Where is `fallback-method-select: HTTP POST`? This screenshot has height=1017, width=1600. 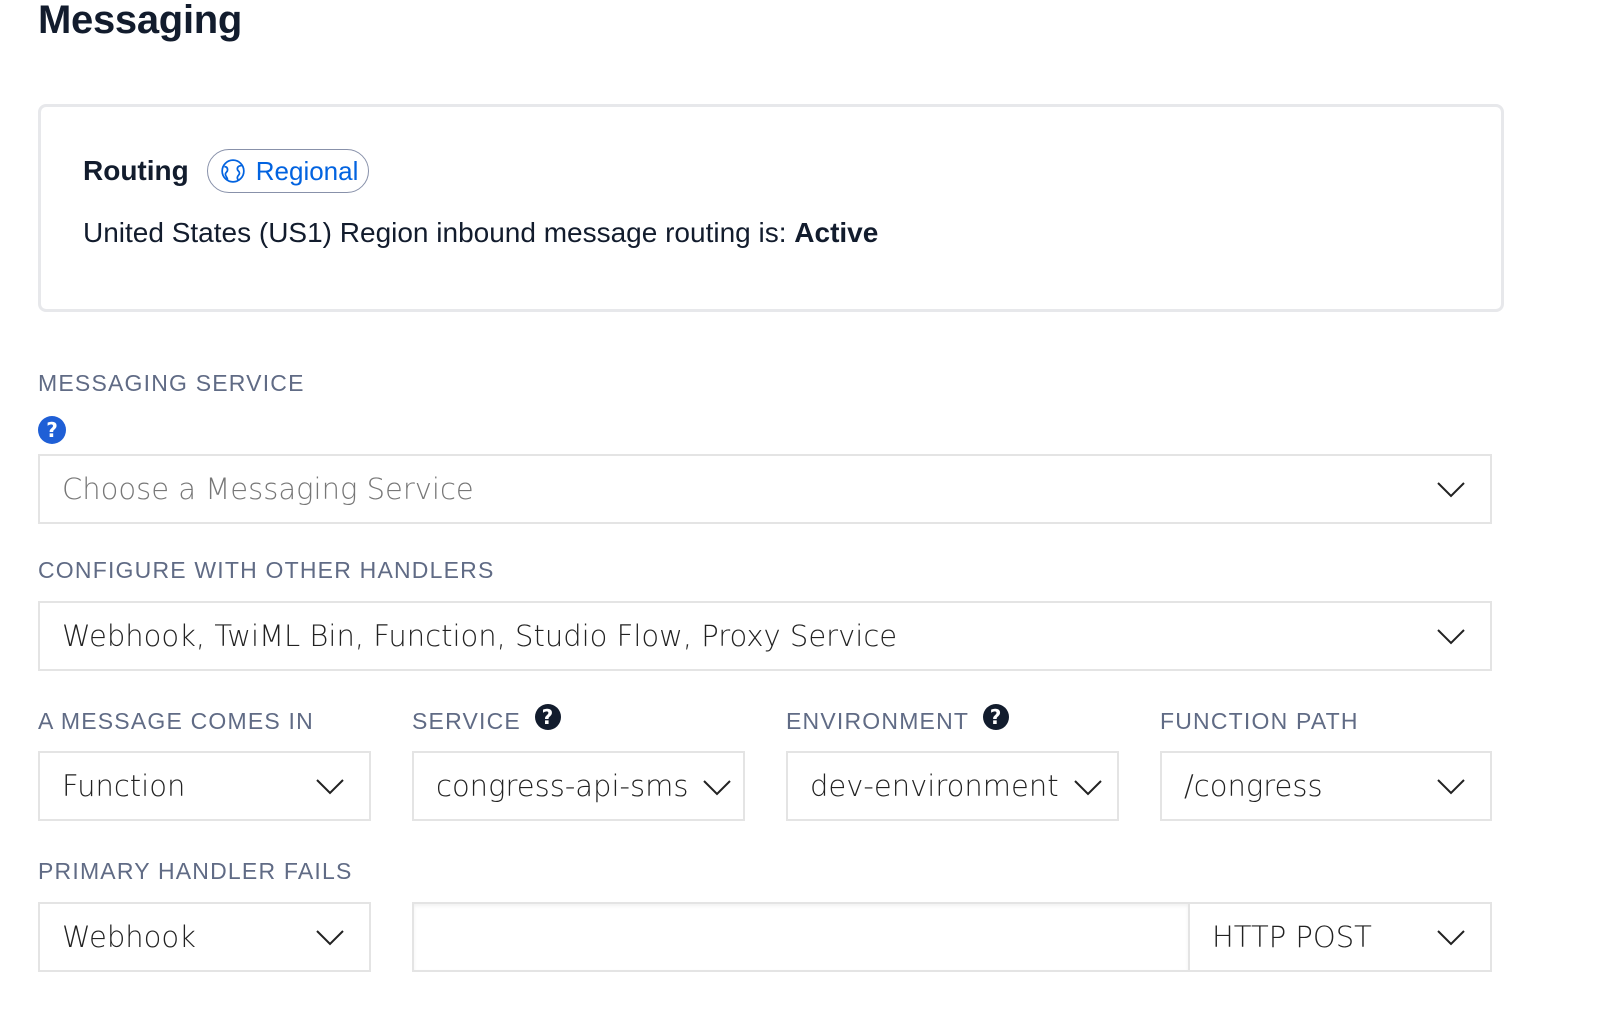 fallback-method-select: HTTP POST is located at coordinates (1340, 937).